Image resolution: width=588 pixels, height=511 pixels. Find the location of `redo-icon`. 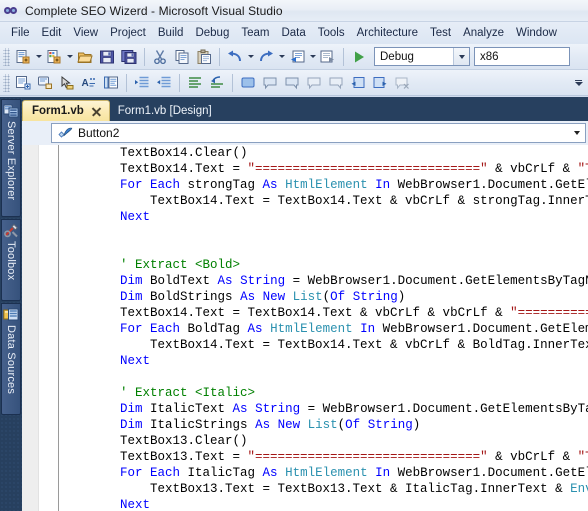

redo-icon is located at coordinates (266, 57).